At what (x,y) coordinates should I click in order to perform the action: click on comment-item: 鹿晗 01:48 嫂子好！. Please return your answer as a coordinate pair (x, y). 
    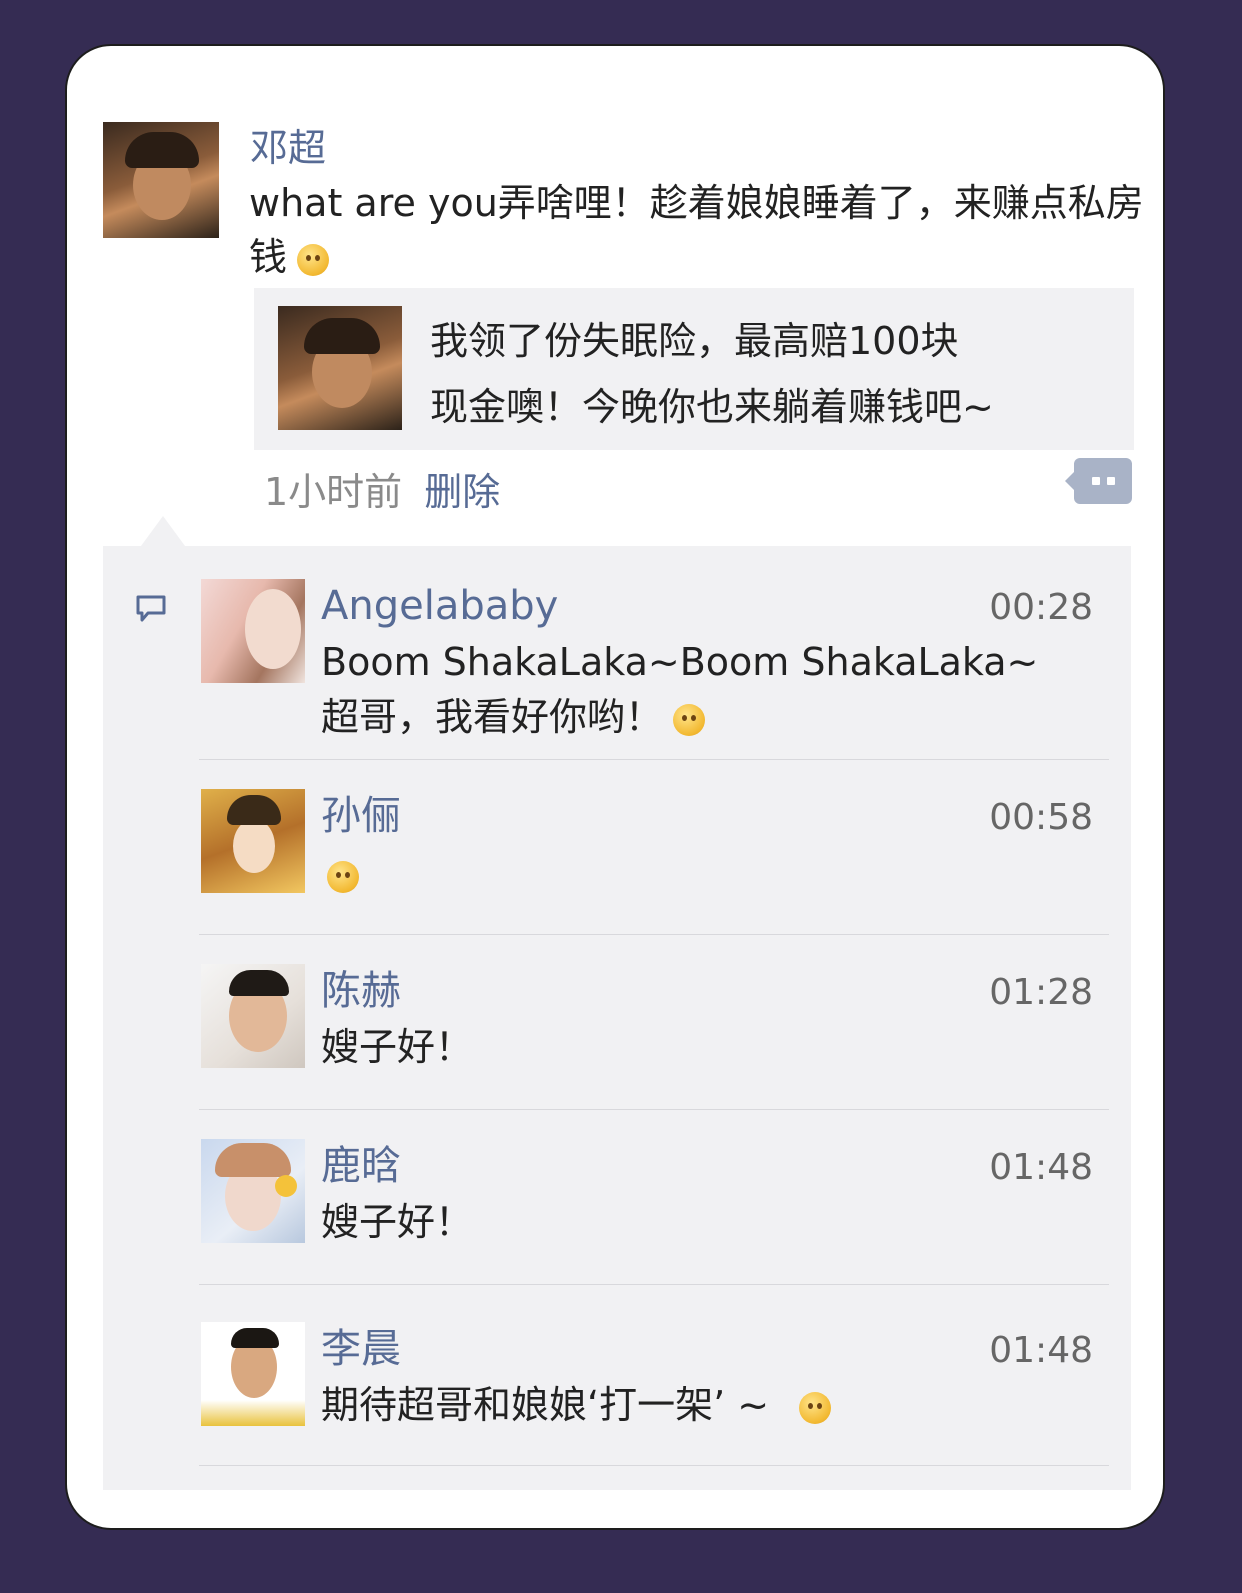
    Looking at the image, I should click on (654, 1212).